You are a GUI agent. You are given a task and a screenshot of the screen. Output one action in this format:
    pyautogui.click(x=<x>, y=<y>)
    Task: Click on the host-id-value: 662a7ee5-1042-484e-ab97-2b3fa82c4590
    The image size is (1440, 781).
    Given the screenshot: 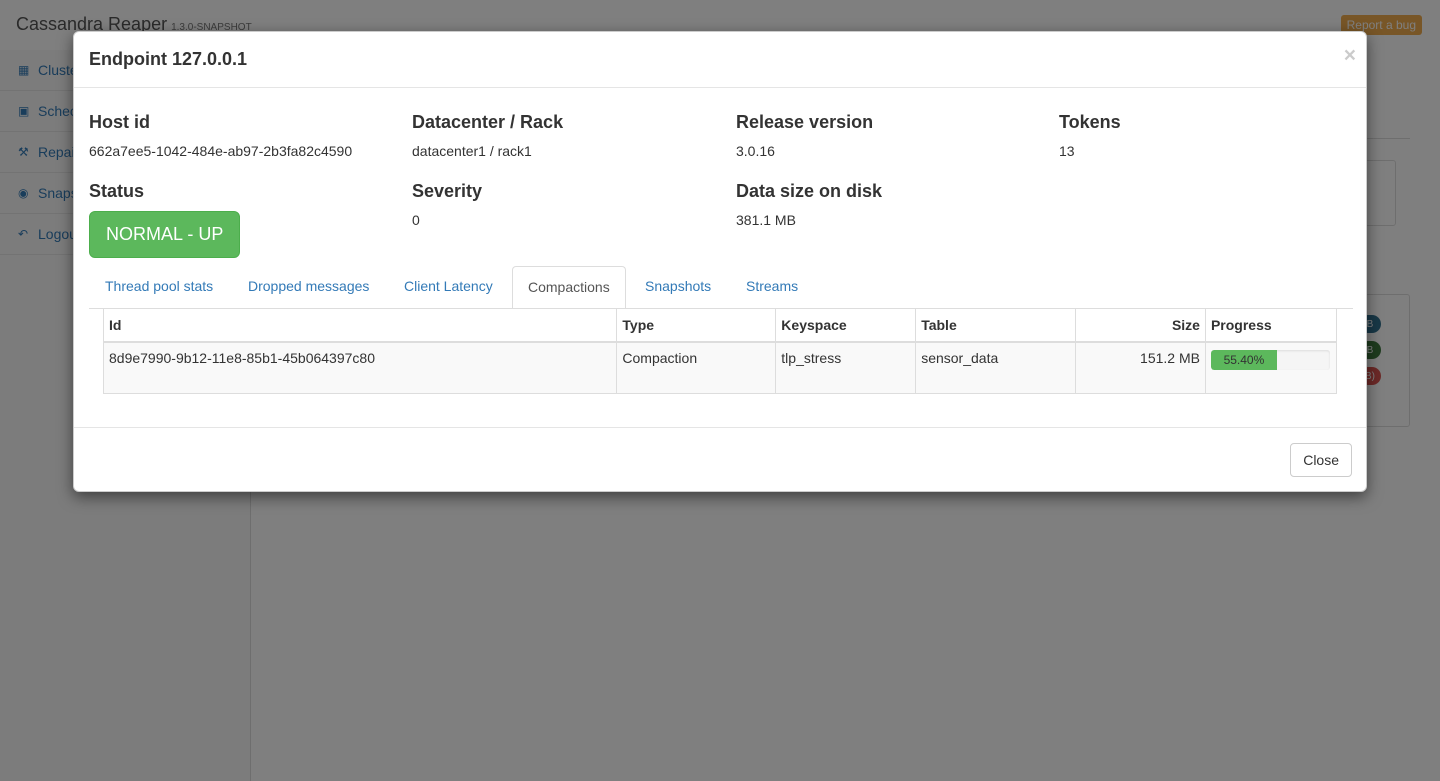 What is the action you would take?
    pyautogui.click(x=221, y=151)
    